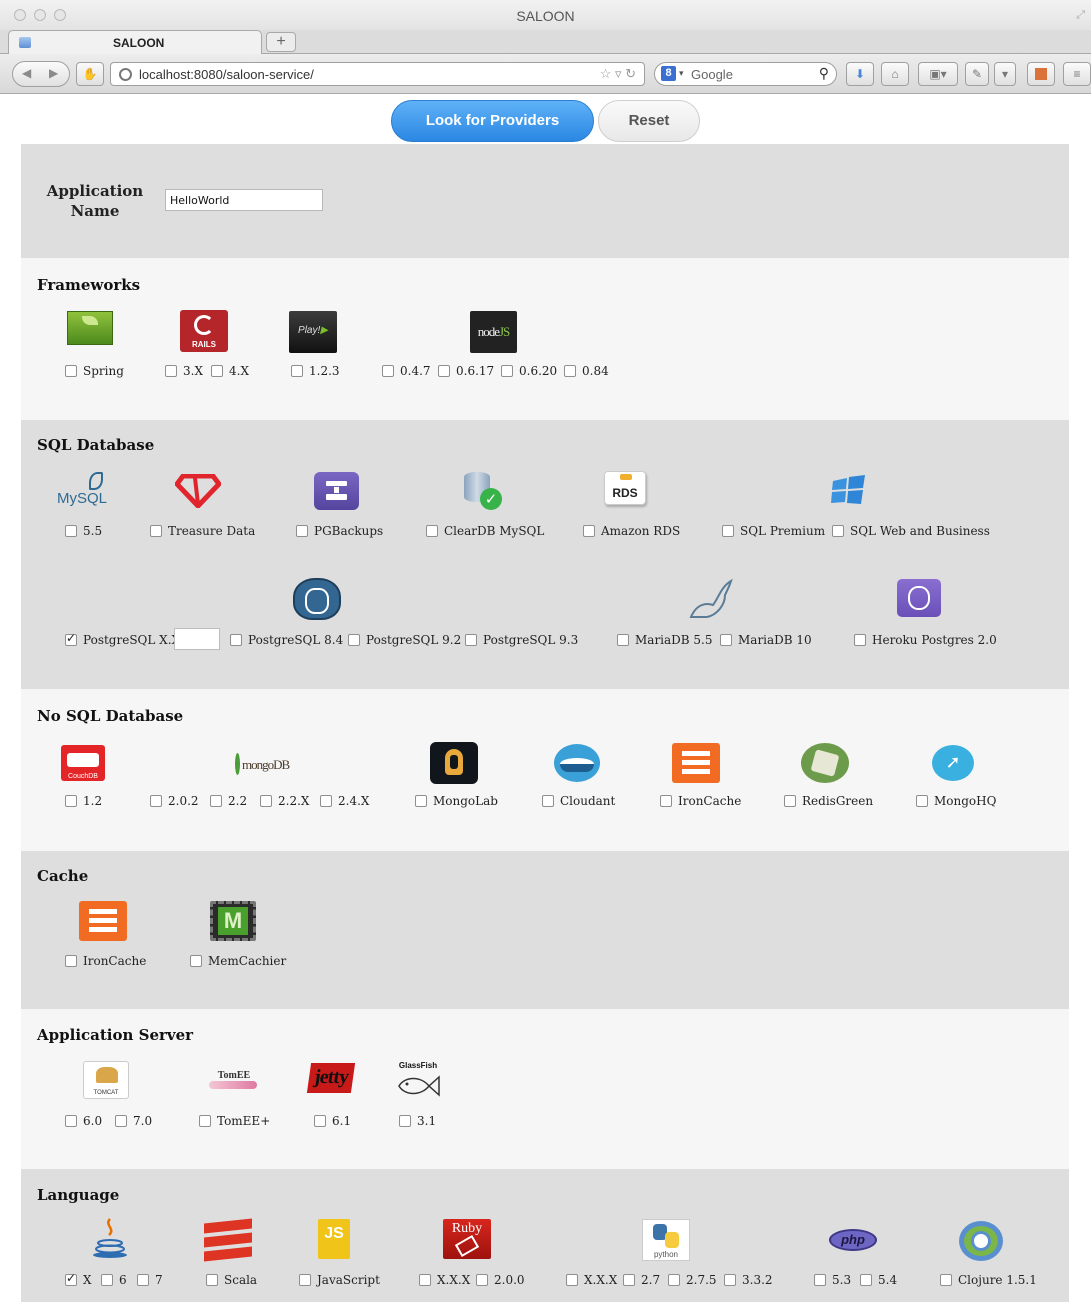 The height and width of the screenshot is (1302, 1091). I want to click on option-play-123: 1.2.3, so click(315, 372).